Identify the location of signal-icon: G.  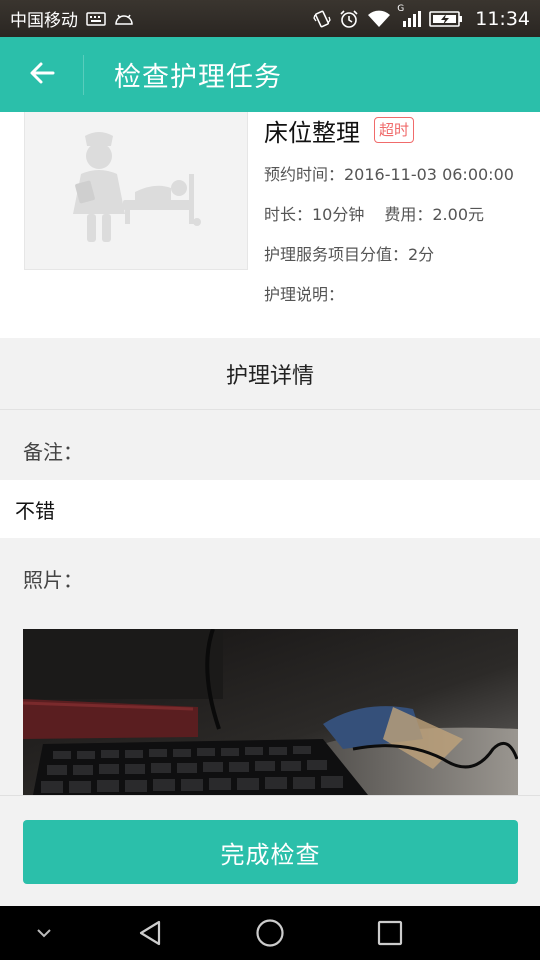
(409, 16).